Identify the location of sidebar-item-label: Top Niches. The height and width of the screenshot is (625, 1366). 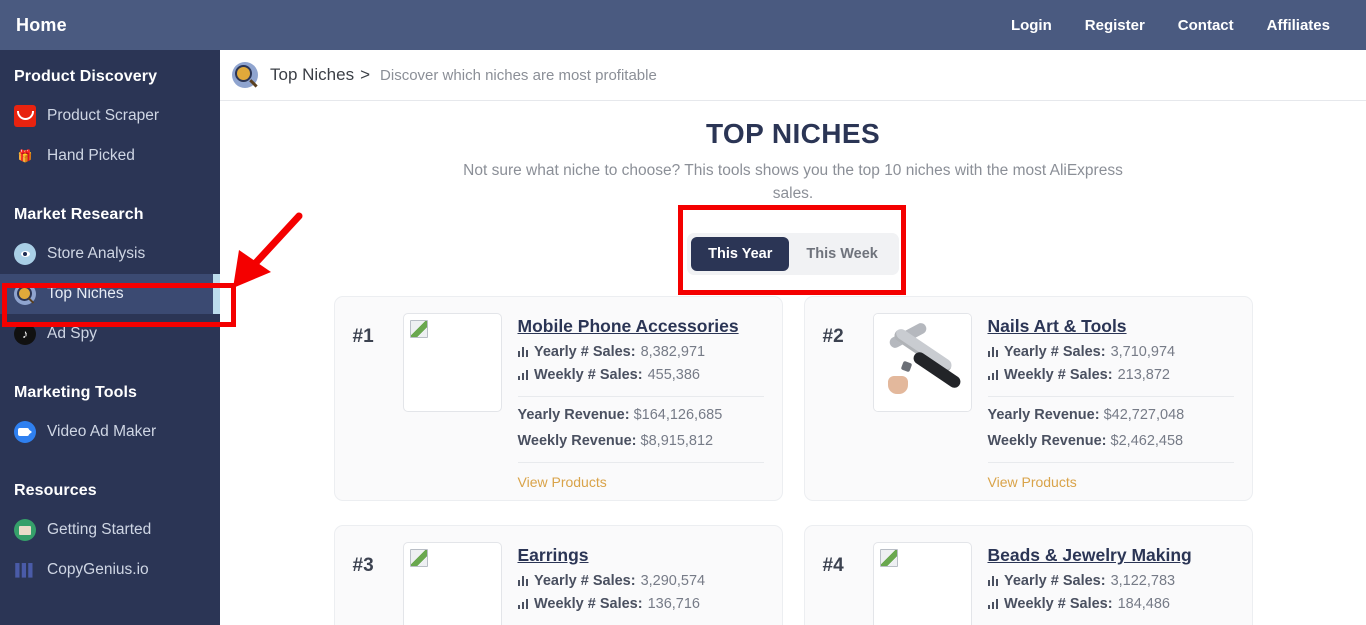
(85, 293).